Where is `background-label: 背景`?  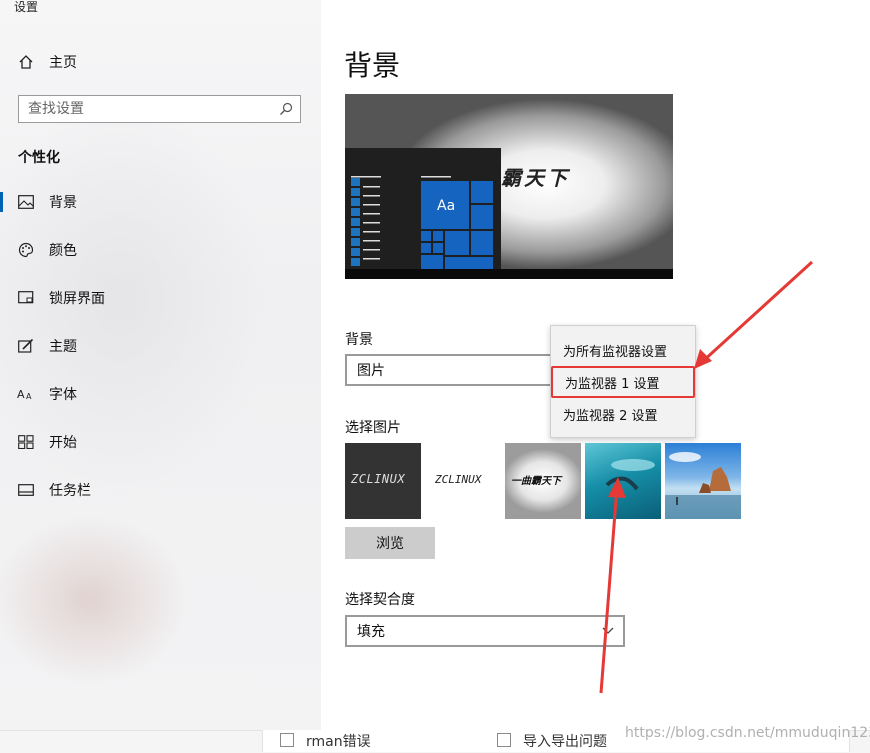
background-label: 背景 is located at coordinates (359, 340).